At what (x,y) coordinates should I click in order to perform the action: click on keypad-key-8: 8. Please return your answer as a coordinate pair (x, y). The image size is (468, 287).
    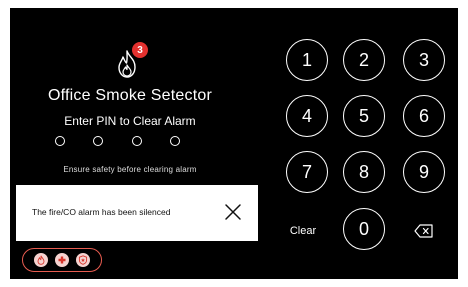
    Looking at the image, I should click on (364, 172).